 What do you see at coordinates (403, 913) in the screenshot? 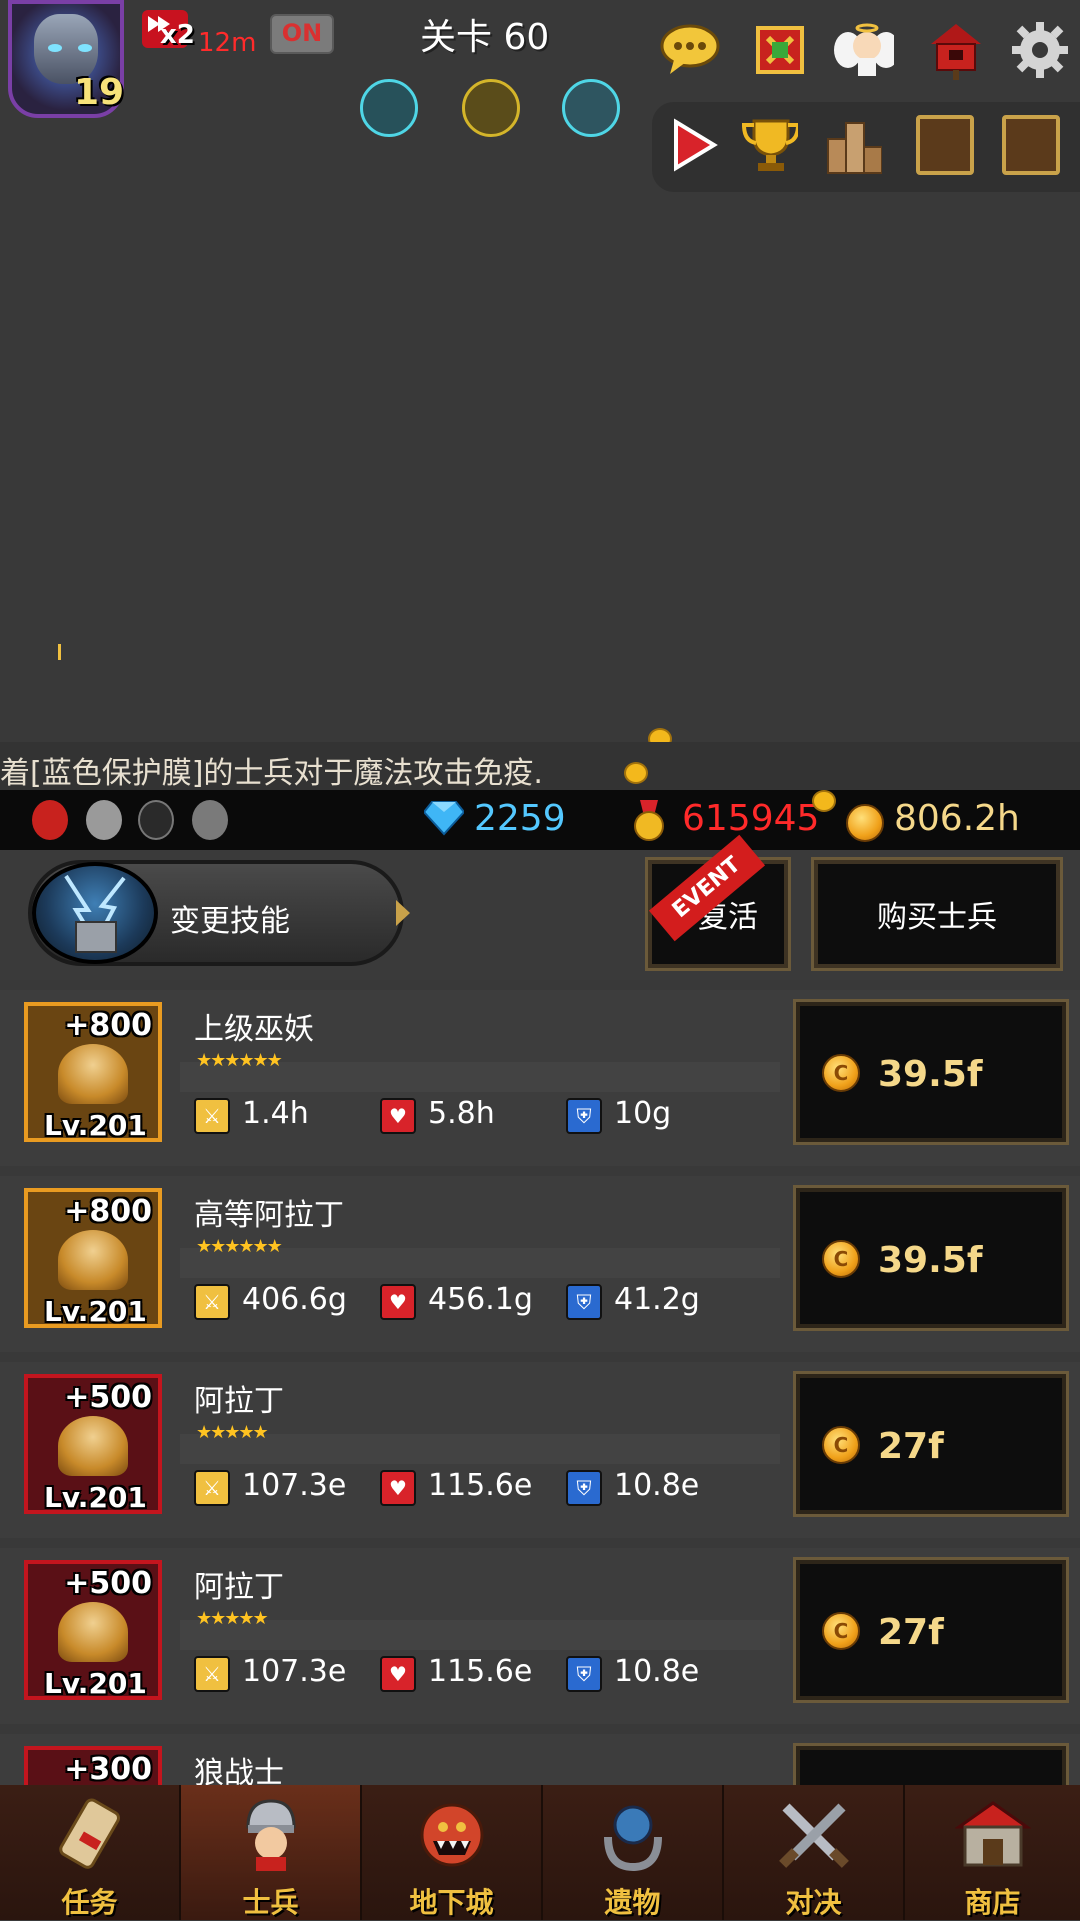
I see `arrow-right-icon` at bounding box center [403, 913].